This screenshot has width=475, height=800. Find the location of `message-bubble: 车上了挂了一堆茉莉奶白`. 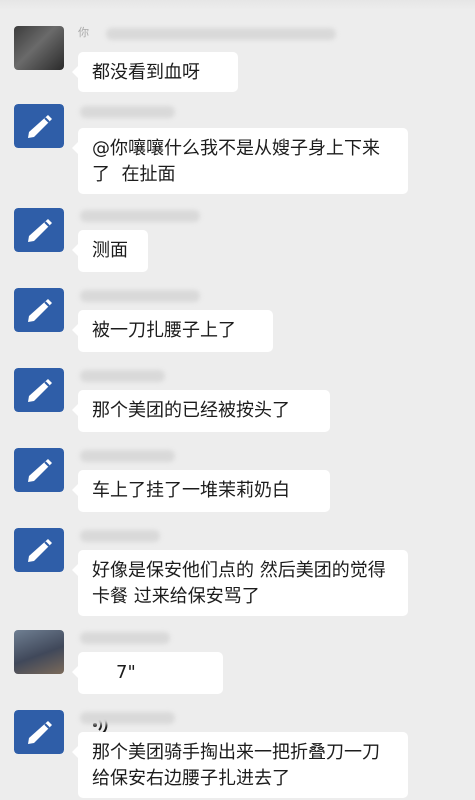

message-bubble: 车上了挂了一堆茉莉奶白 is located at coordinates (201, 491).